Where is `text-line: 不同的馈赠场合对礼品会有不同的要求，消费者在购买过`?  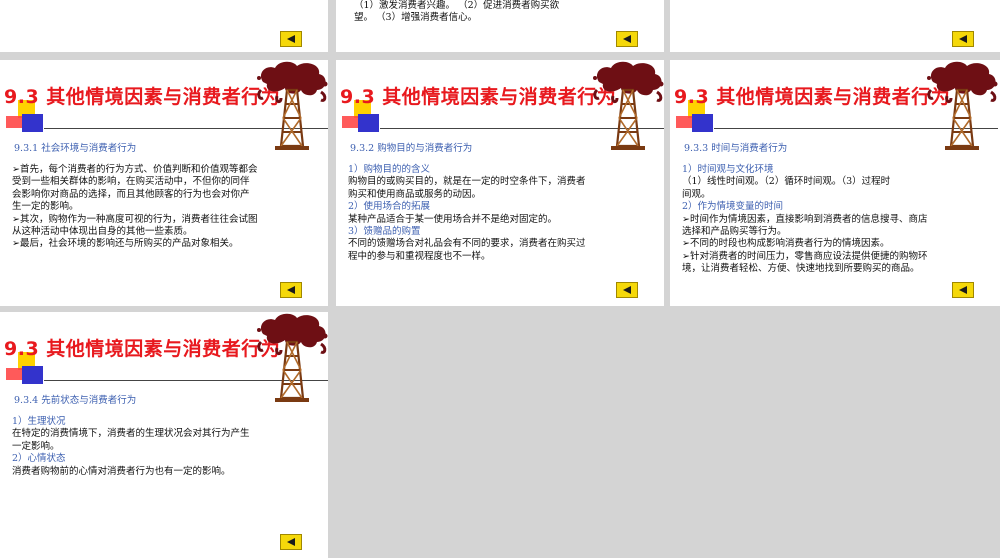 text-line: 不同的馈赠场合对礼品会有不同的要求，消费者在购买过 is located at coordinates (467, 244).